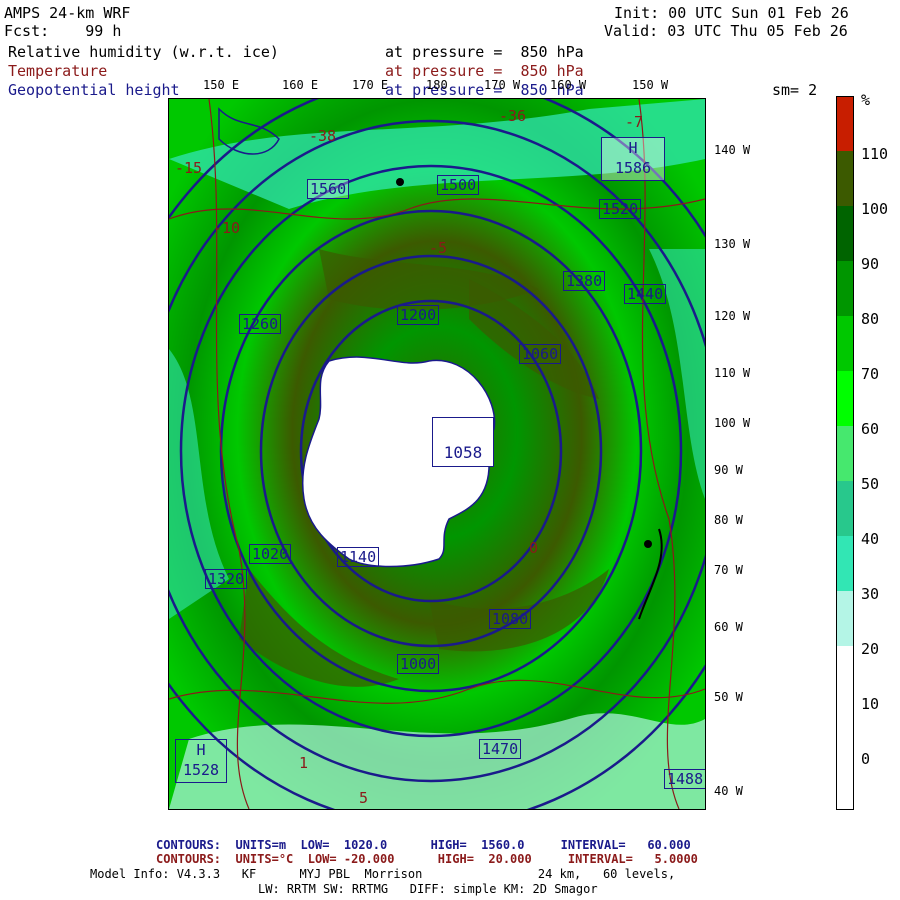 The height and width of the screenshot is (900, 900). What do you see at coordinates (261, 845) in the screenshot?
I see `contours-units: UNITS=m` at bounding box center [261, 845].